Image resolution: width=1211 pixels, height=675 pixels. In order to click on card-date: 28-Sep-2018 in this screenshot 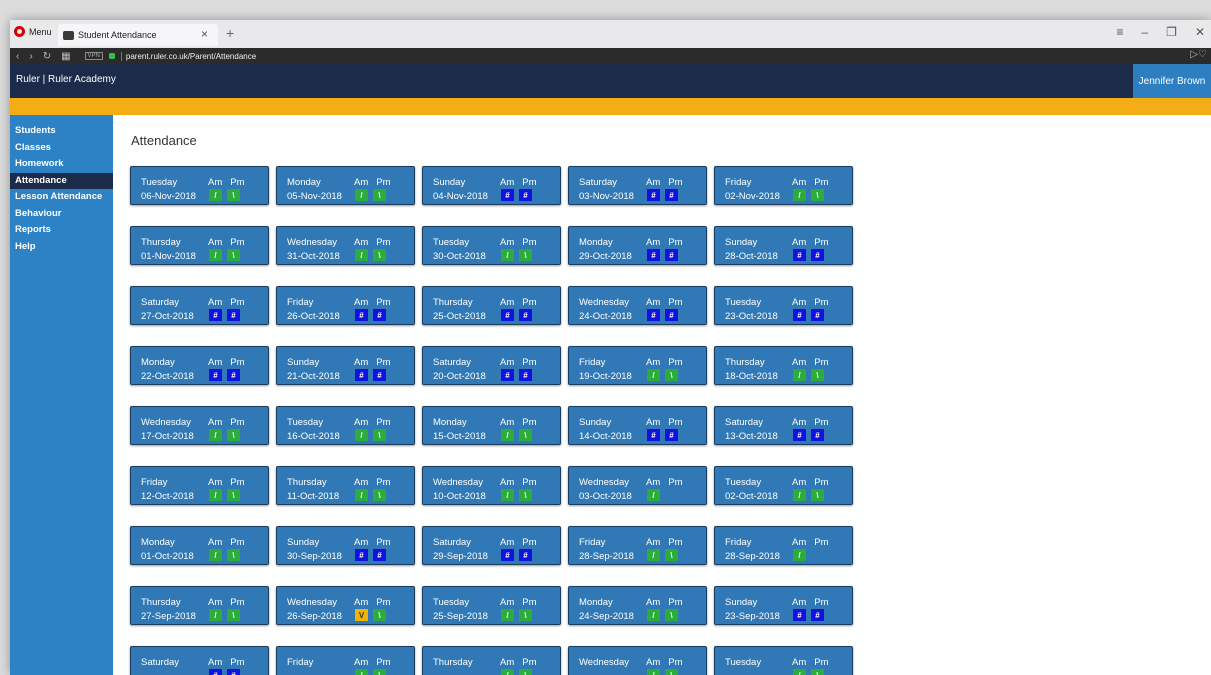, I will do `click(752, 556)`.